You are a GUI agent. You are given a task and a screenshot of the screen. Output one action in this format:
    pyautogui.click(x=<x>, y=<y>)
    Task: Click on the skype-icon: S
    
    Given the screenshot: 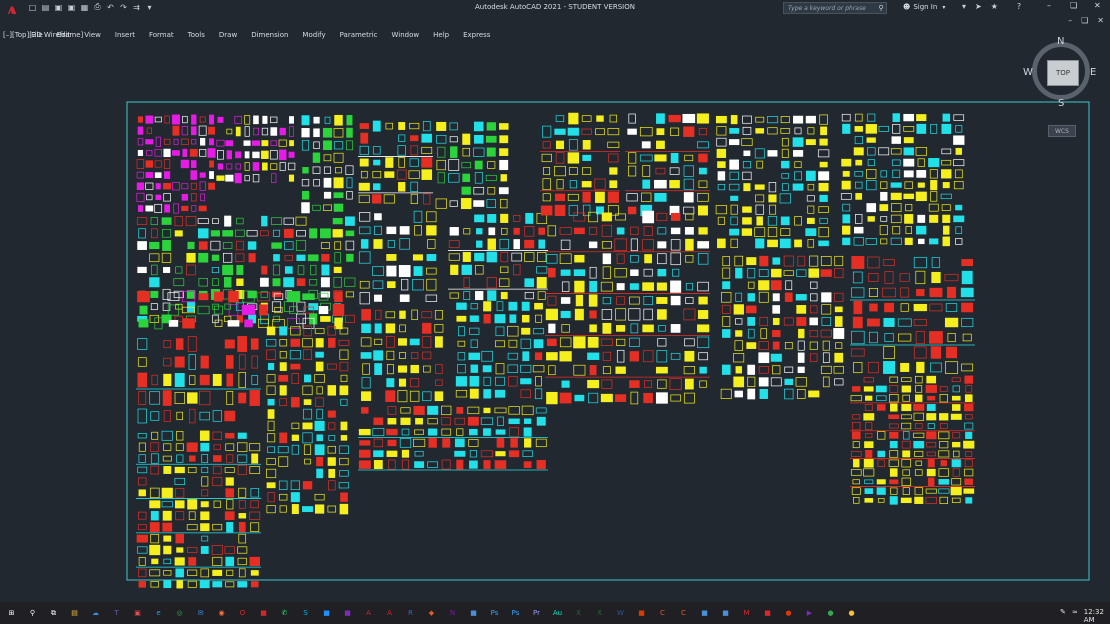 What is the action you would take?
    pyautogui.click(x=305, y=613)
    